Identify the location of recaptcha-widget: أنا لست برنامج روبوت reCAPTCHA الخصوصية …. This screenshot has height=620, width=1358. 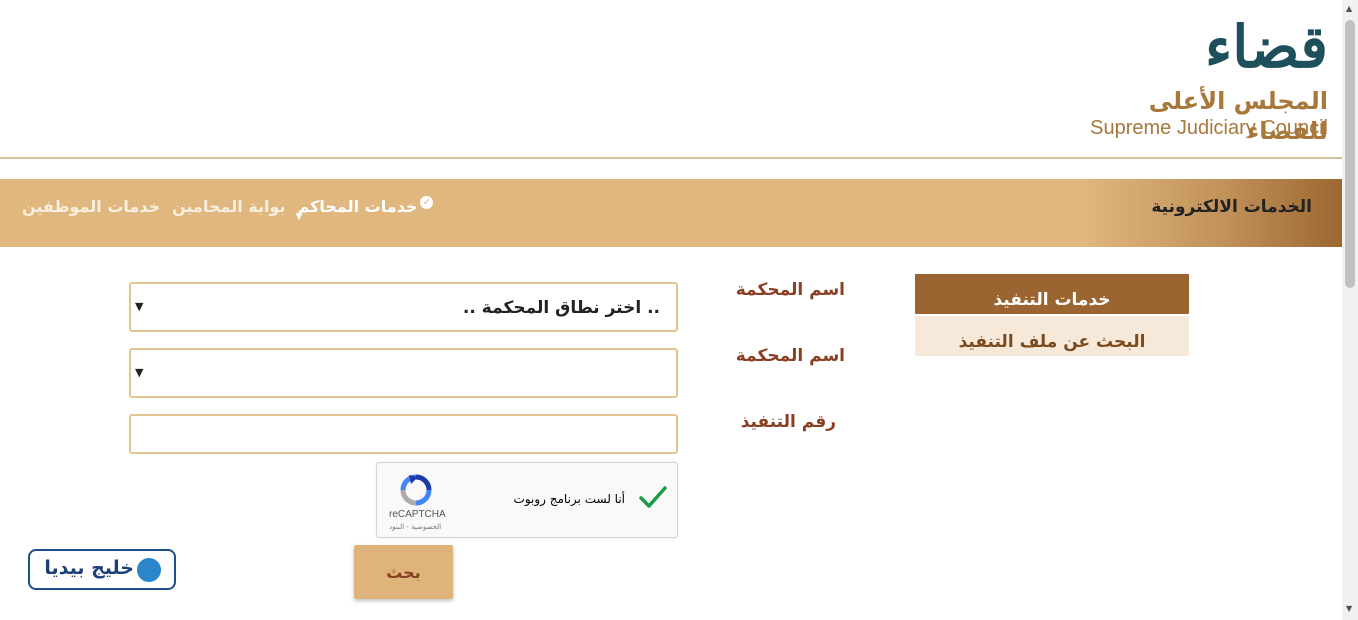
(527, 500).